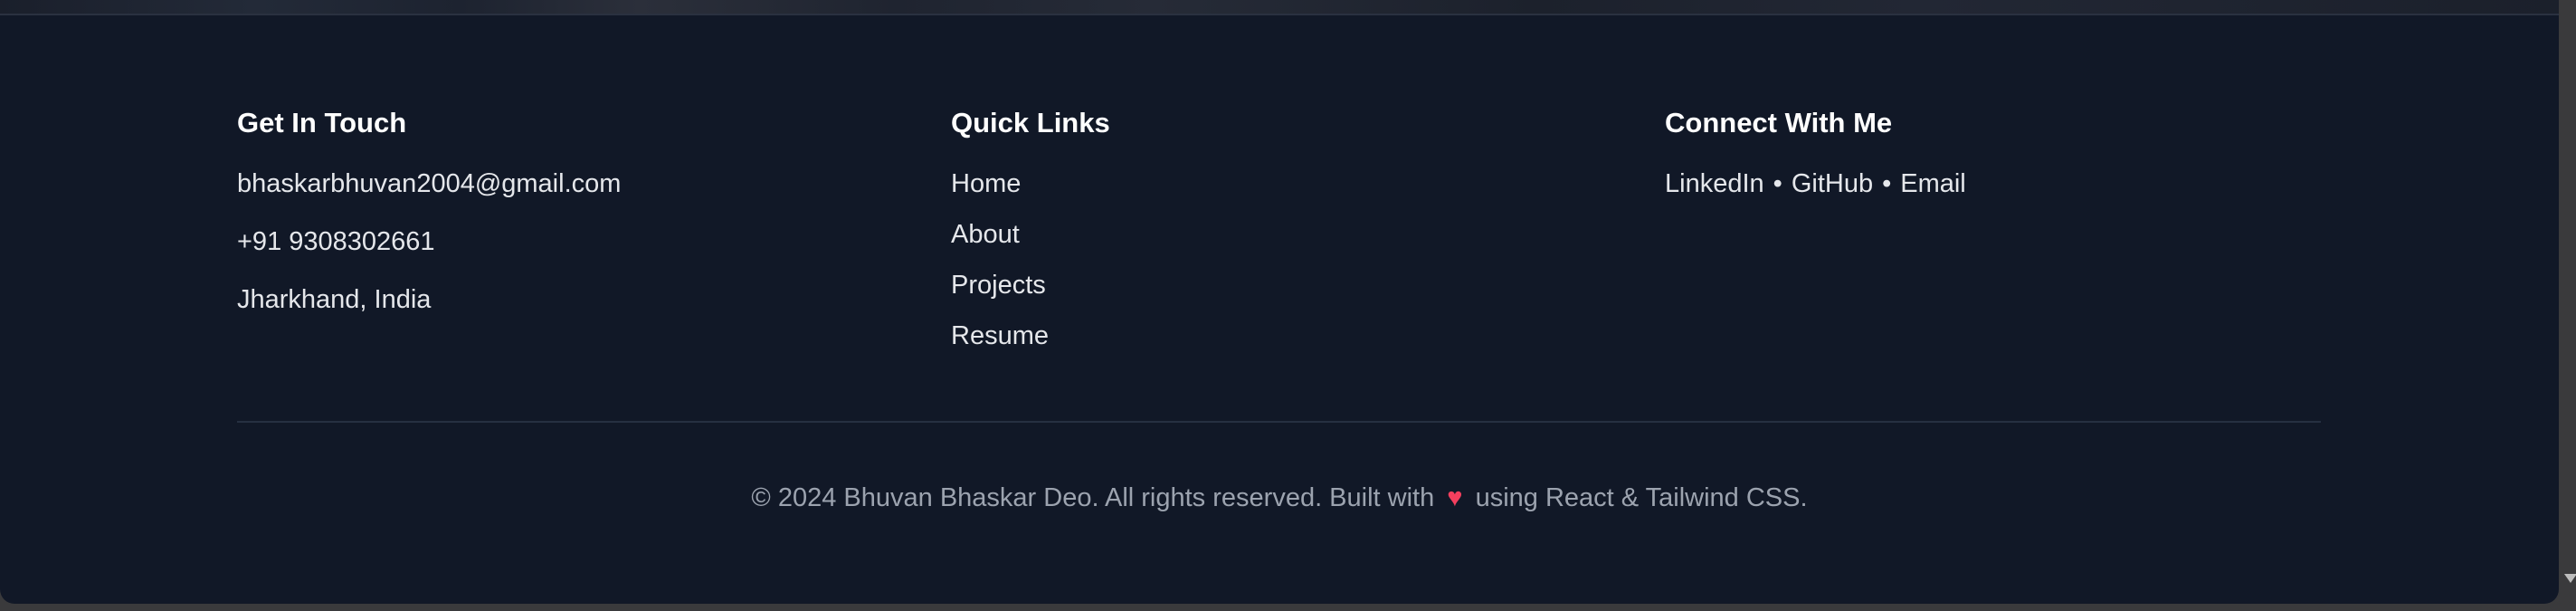 The image size is (2576, 611). Describe the element at coordinates (429, 183) in the screenshot. I see `contact-email: bhaskarbhuvan2004@gmail.com` at that location.